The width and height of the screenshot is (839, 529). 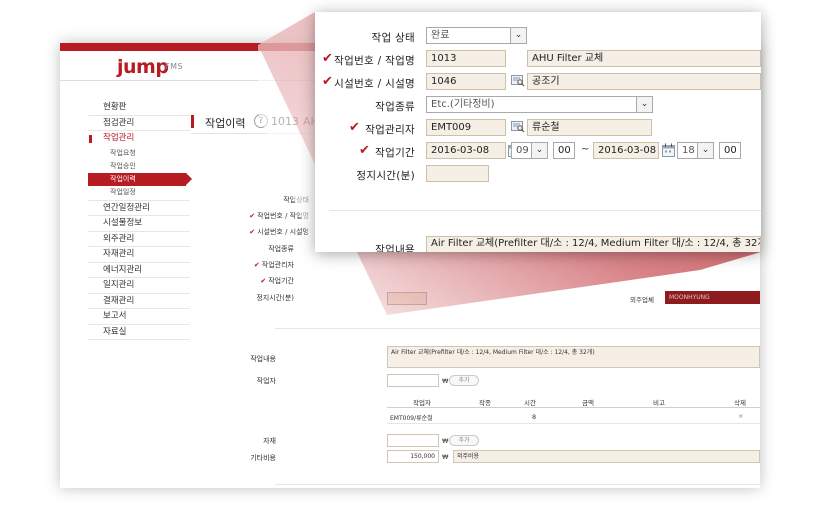 What do you see at coordinates (740, 416) in the screenshot?
I see `bg-table-row-delete-icon: ×` at bounding box center [740, 416].